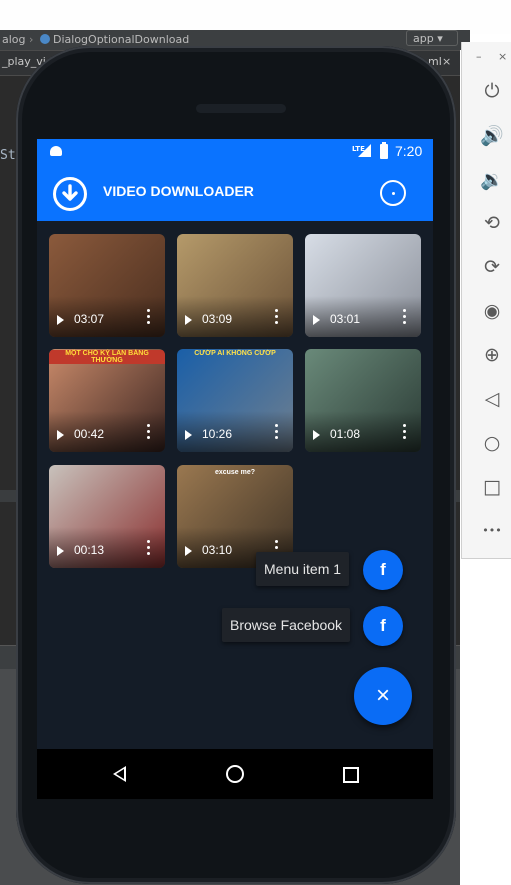  Describe the element at coordinates (409, 151) in the screenshot. I see `status-time: 7:20` at that location.